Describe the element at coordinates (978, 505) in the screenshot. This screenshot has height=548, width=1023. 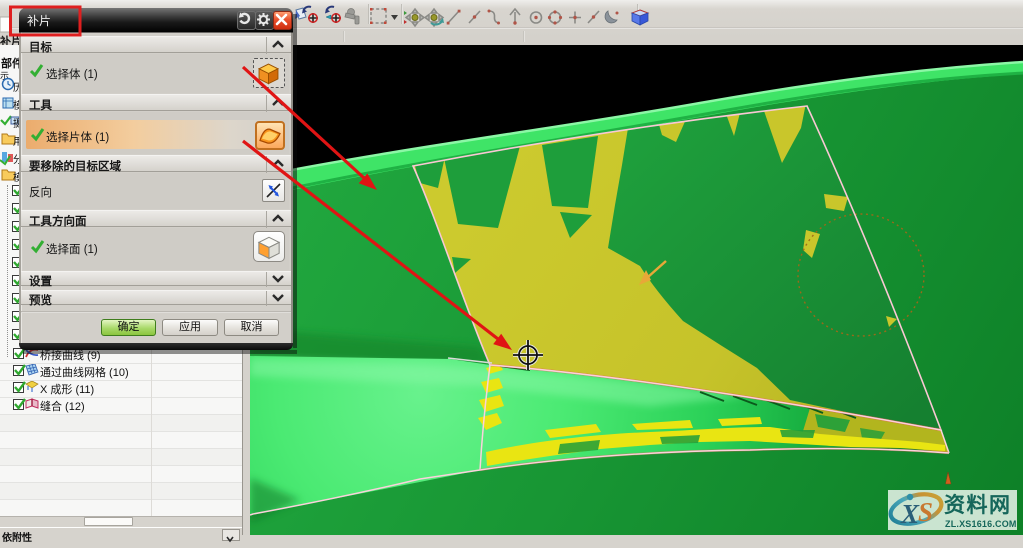
I see `svg-text: 资料网` at that location.